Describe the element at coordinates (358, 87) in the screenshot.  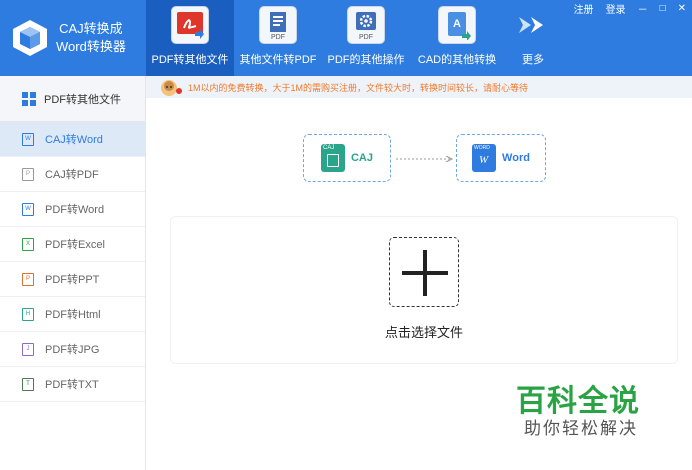
I see `notice-text: 1M以内的免费转换，大于1M的需购买注册，文件较大时，转换时间较长，请耐心等待` at that location.